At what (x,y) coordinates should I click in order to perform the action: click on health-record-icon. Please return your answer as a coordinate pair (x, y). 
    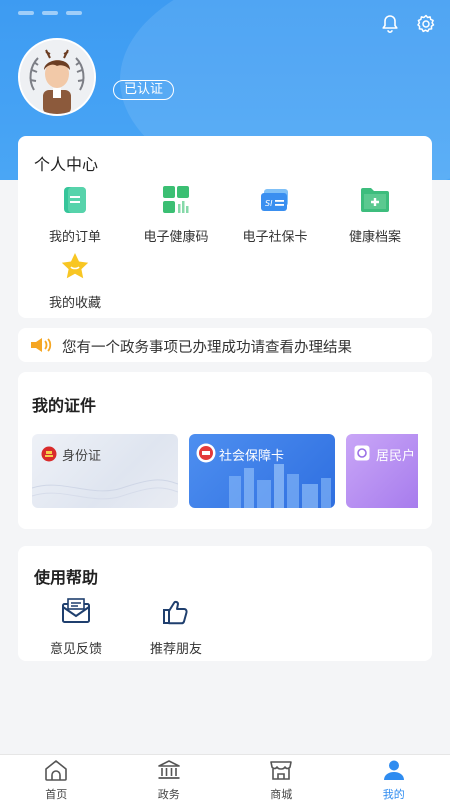
    Looking at the image, I should click on (375, 200).